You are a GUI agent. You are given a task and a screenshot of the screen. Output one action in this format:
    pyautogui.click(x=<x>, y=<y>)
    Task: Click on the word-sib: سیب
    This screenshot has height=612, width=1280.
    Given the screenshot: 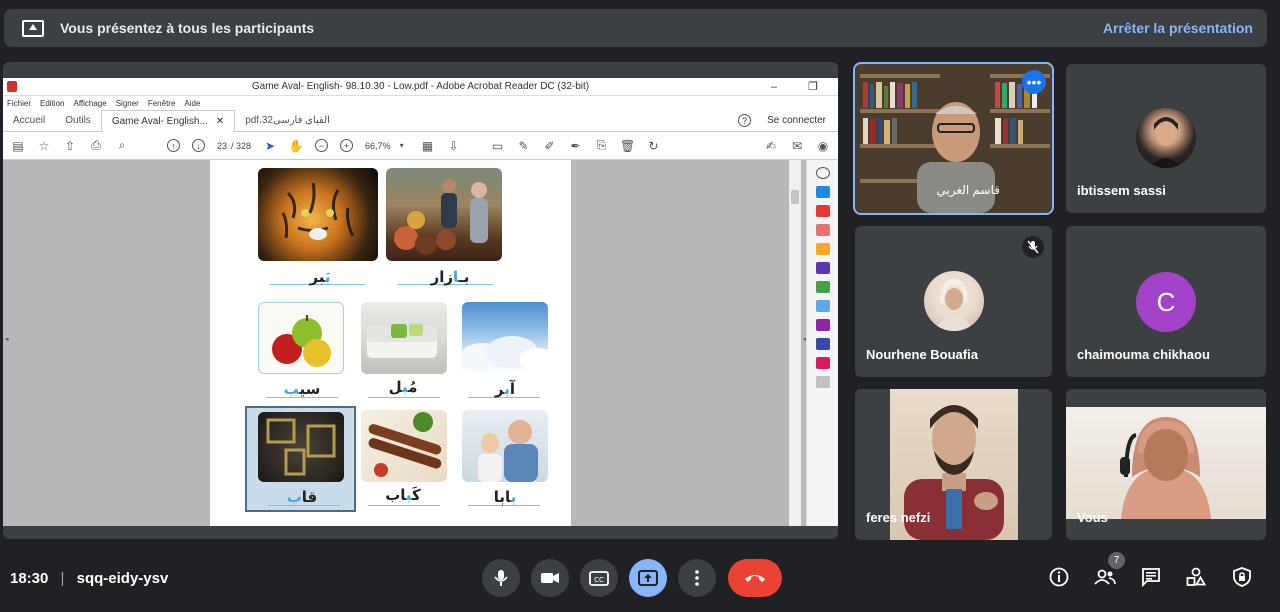 What is the action you would take?
    pyautogui.click(x=302, y=389)
    